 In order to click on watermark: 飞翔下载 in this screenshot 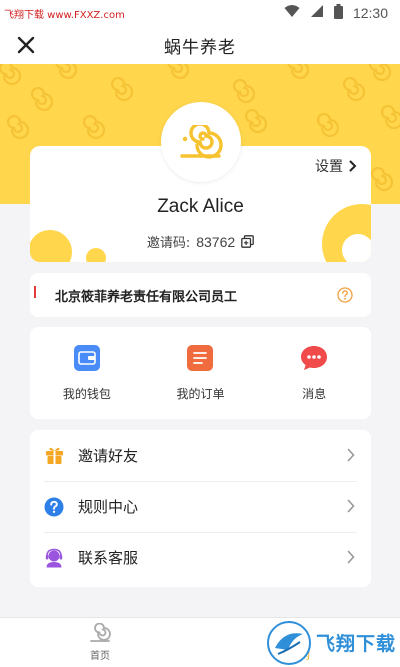, I will do `click(331, 642)`.